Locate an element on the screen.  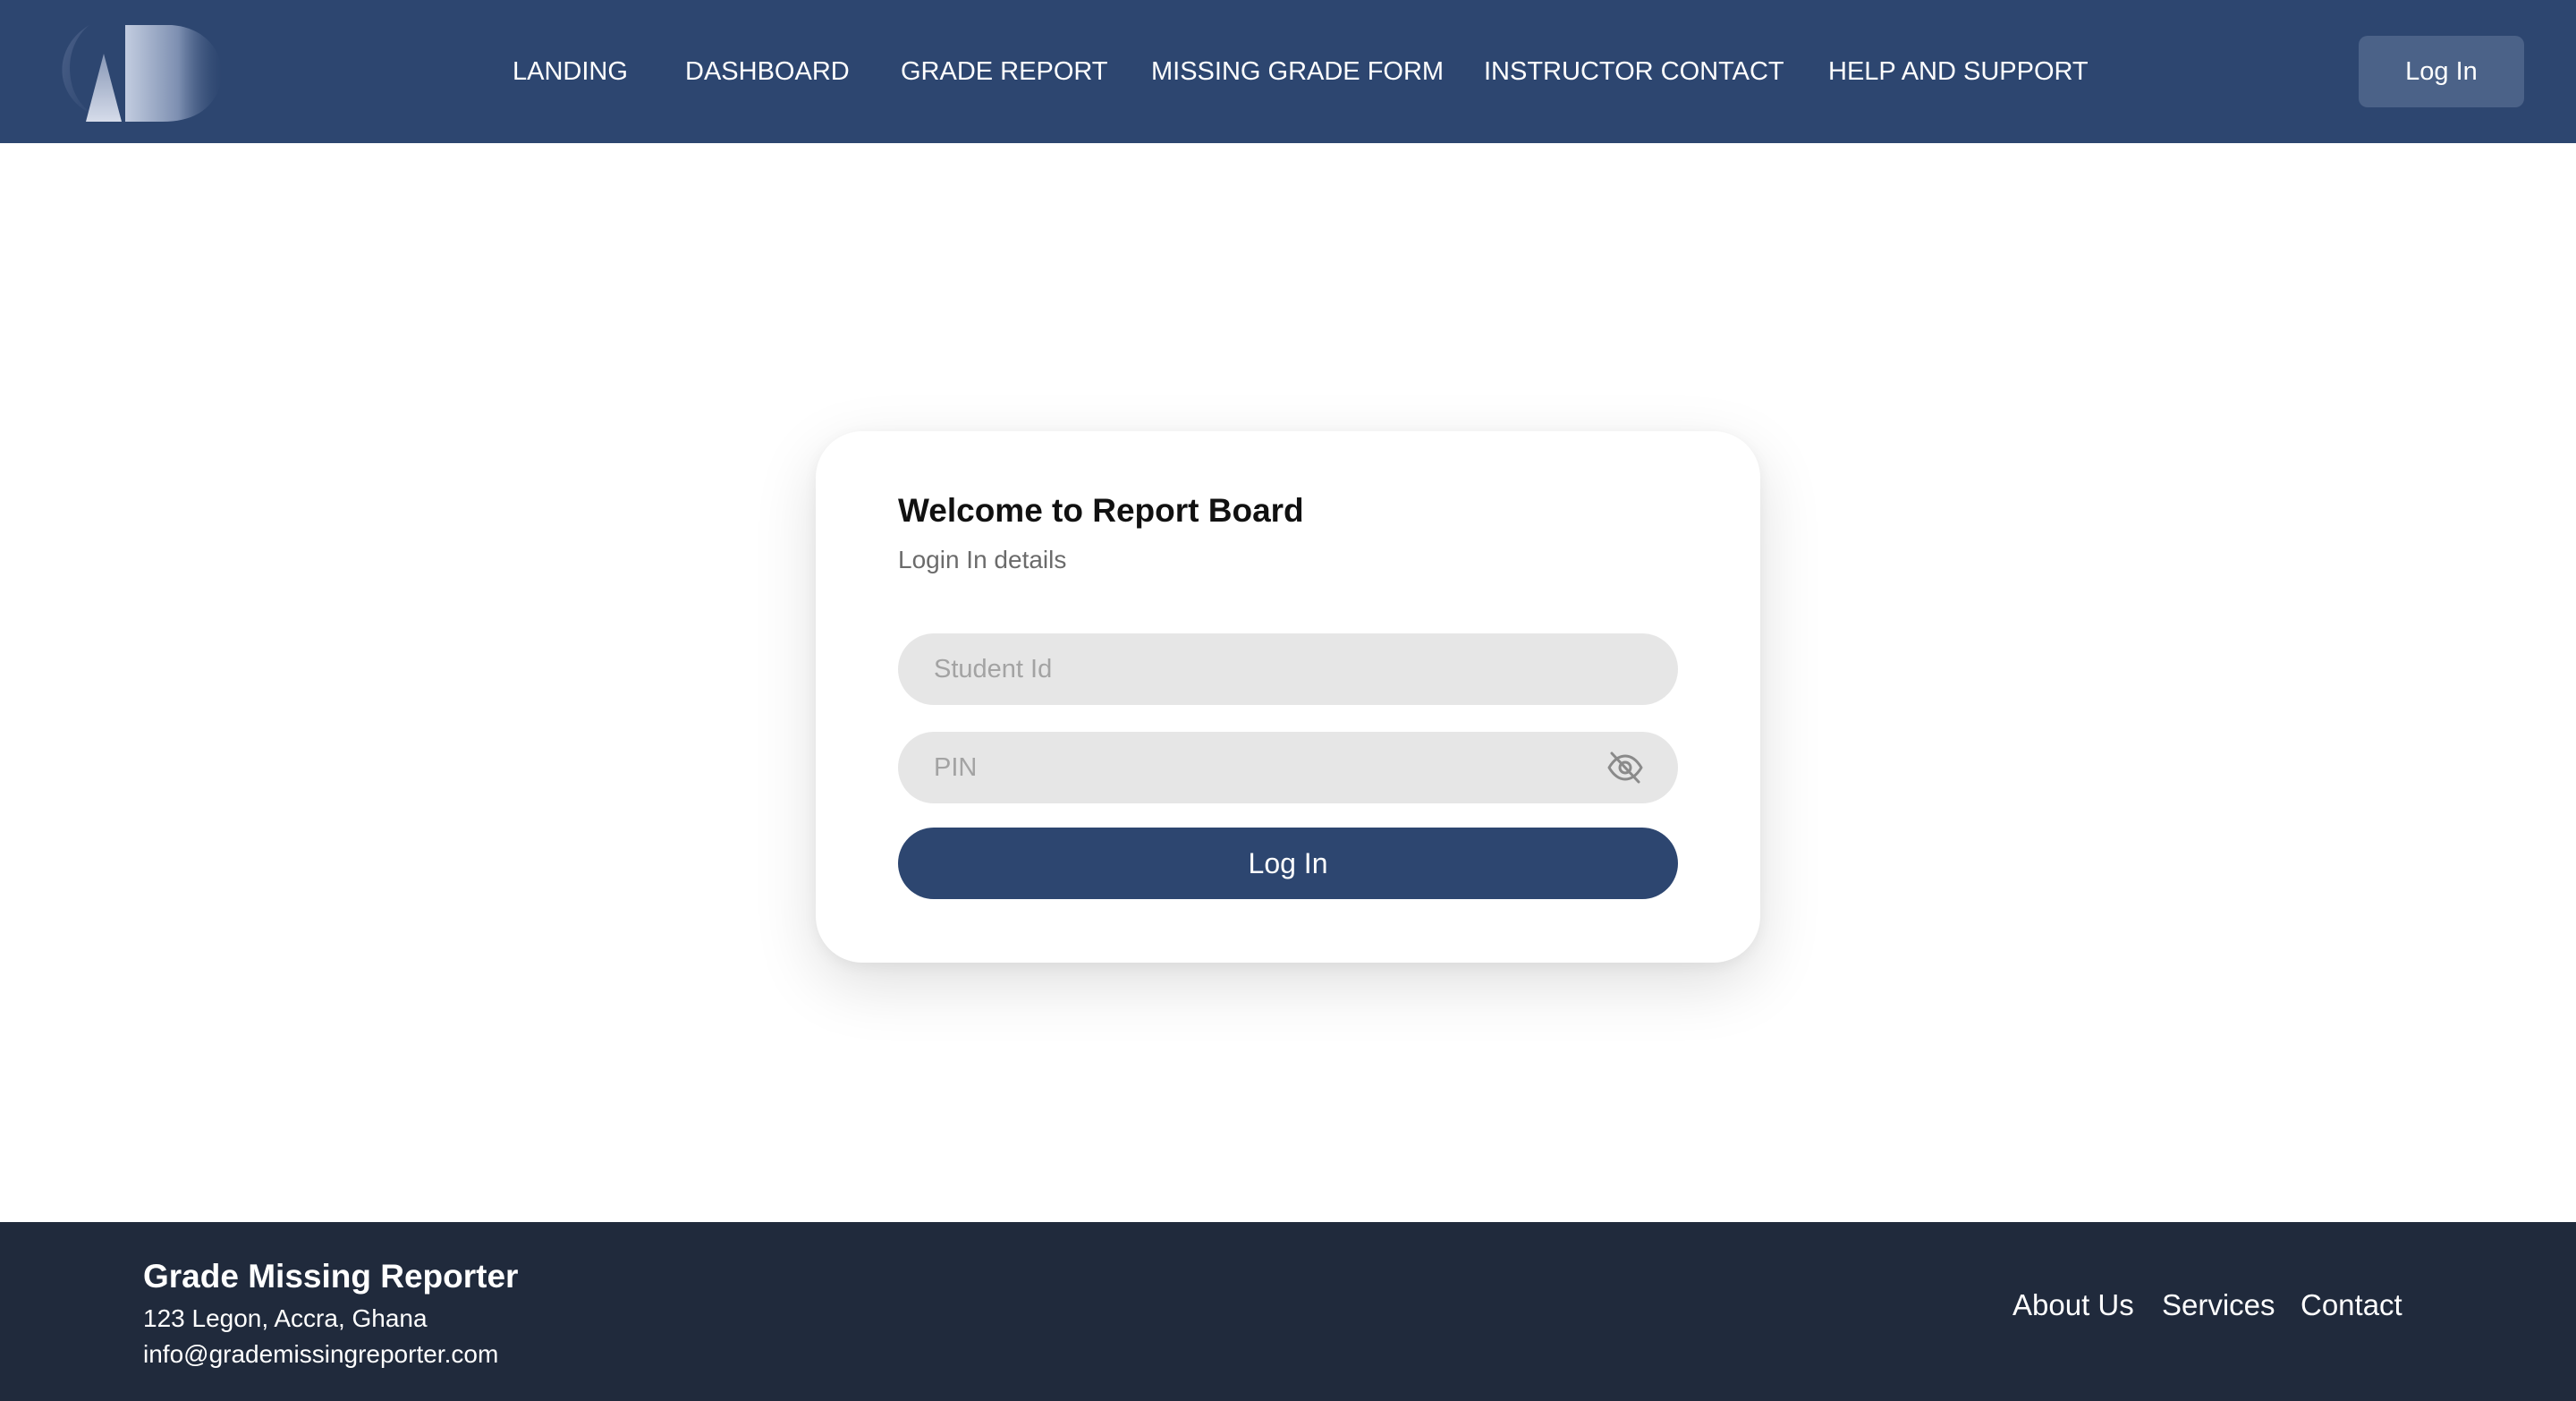
pin-field-container is located at coordinates (1288, 767).